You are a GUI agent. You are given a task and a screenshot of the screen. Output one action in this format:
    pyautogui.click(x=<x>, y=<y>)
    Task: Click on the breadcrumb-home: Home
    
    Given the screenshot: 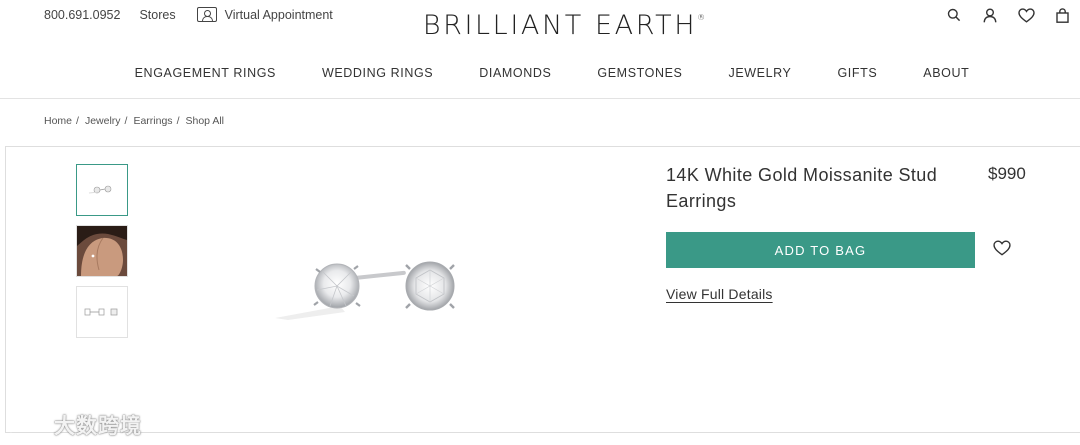 What is the action you would take?
    pyautogui.click(x=58, y=121)
    